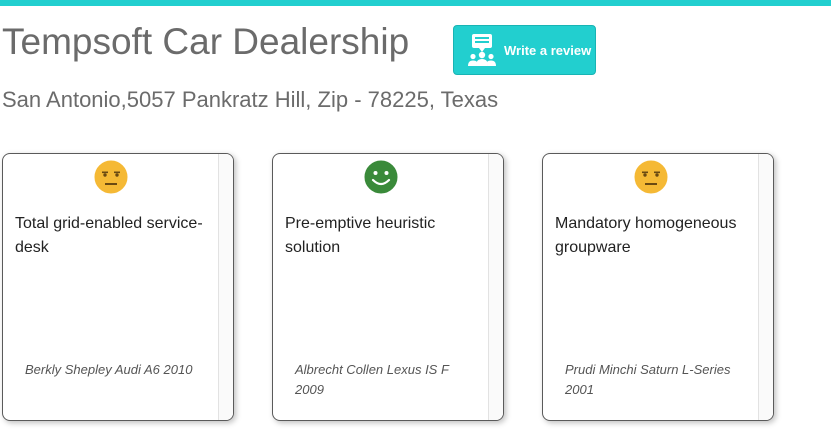  I want to click on page-title: Tempsoft Car Dealership, so click(206, 41).